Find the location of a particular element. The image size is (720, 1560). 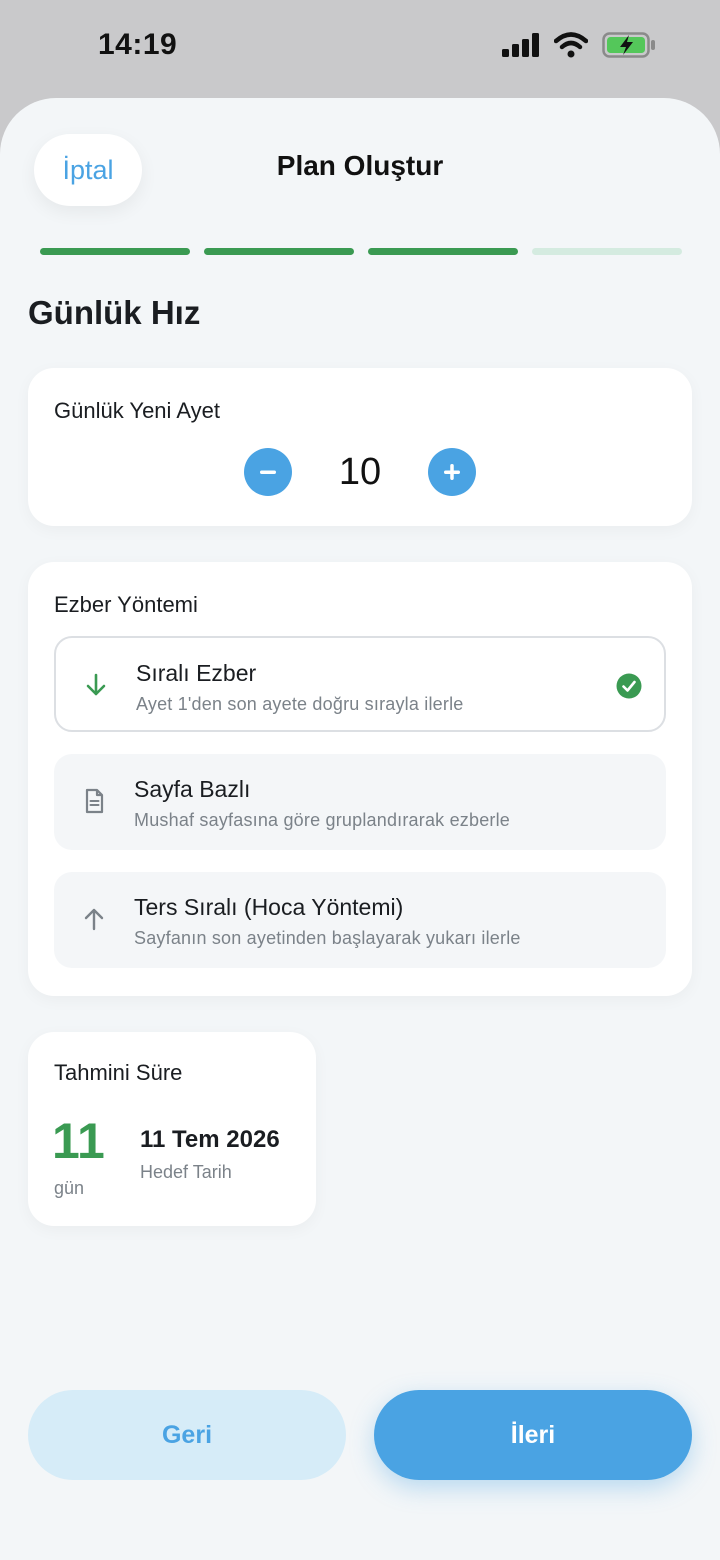

minus-icon is located at coordinates (268, 472).